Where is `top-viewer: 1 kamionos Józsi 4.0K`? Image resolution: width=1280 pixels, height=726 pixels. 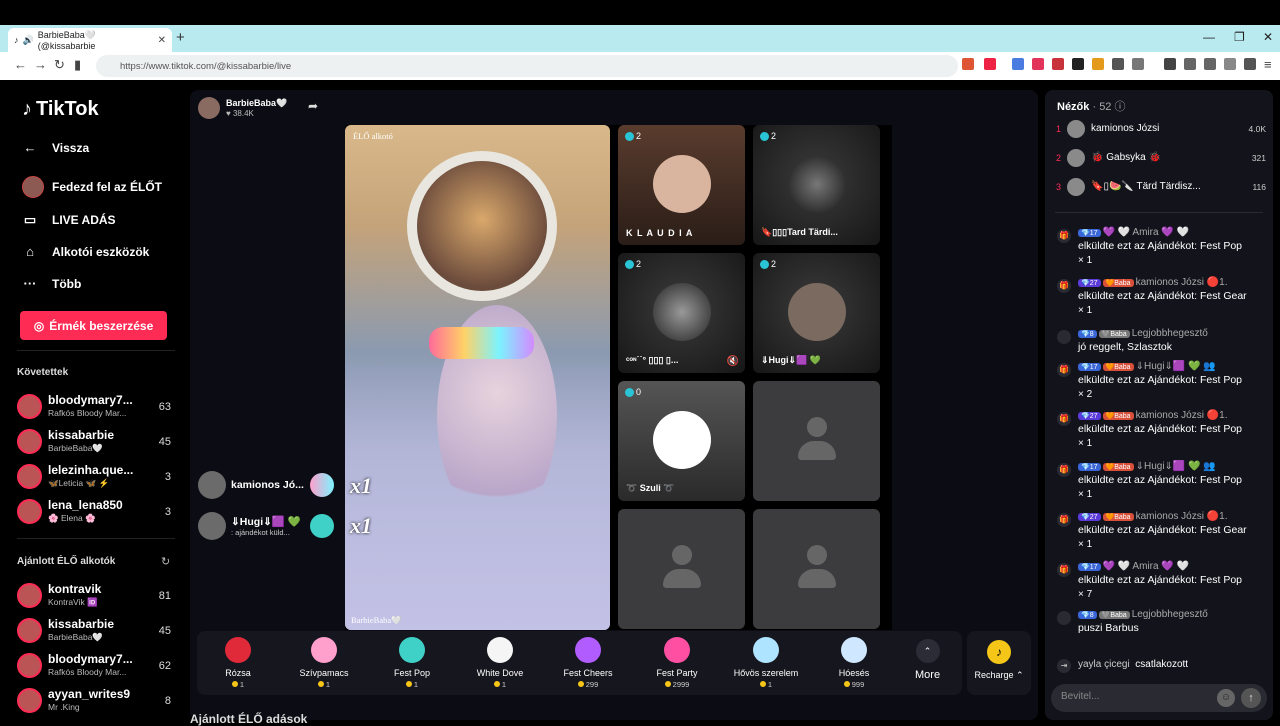
top-viewer: 1 kamionos Józsi 4.0K is located at coordinates (1161, 130).